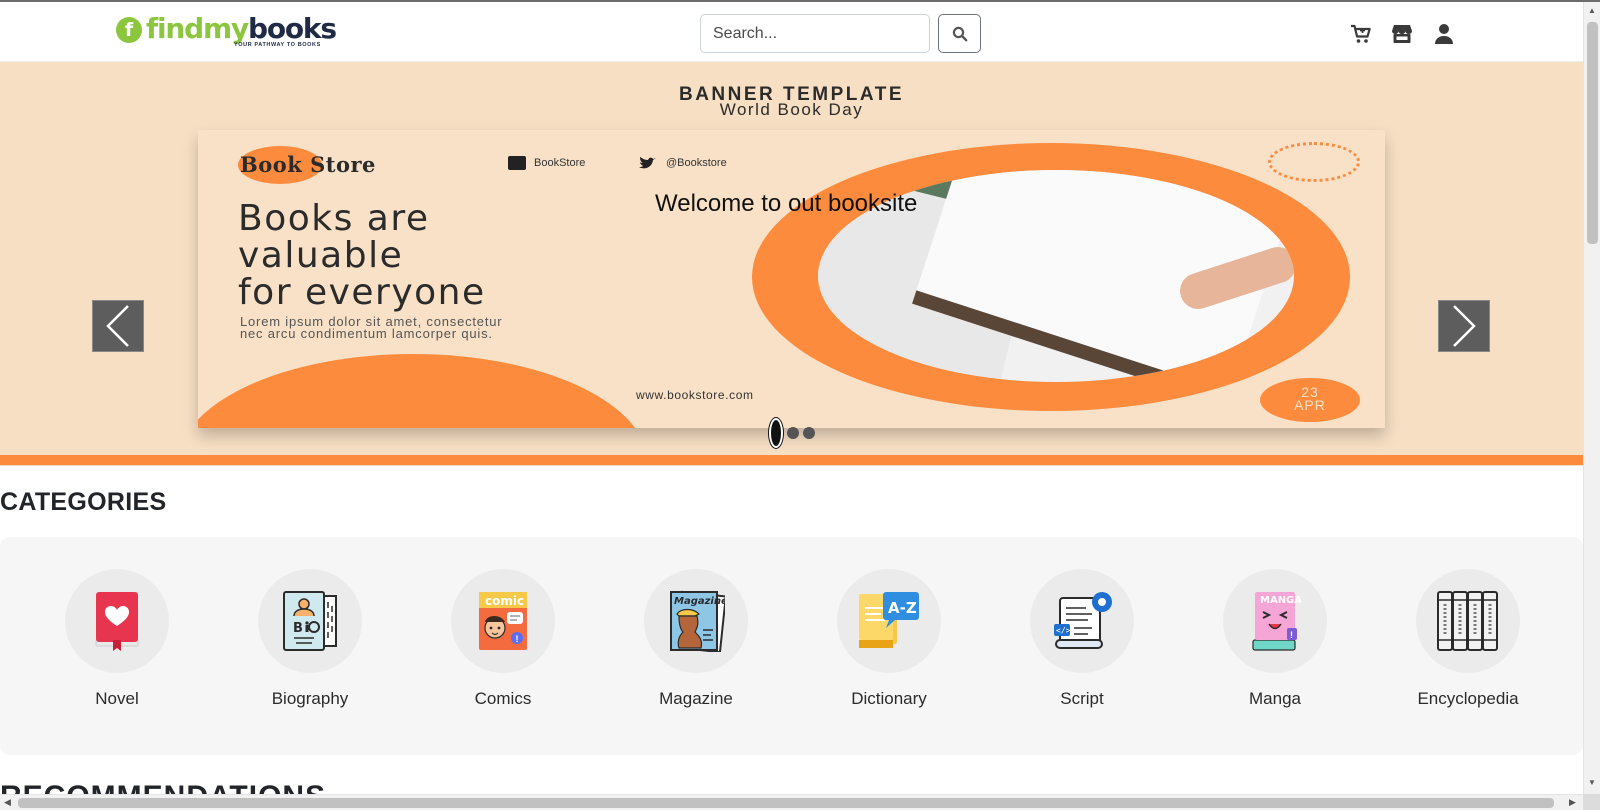  I want to click on scroll-down-icon: ▼, so click(1592, 782).